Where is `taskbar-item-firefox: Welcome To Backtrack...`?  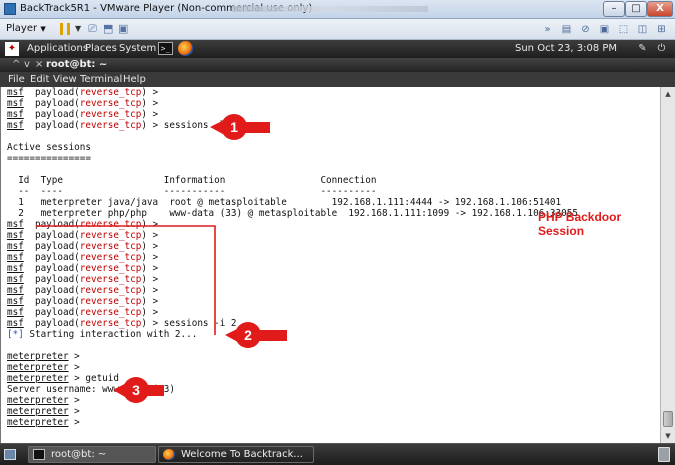 taskbar-item-firefox: Welcome To Backtrack... is located at coordinates (236, 454).